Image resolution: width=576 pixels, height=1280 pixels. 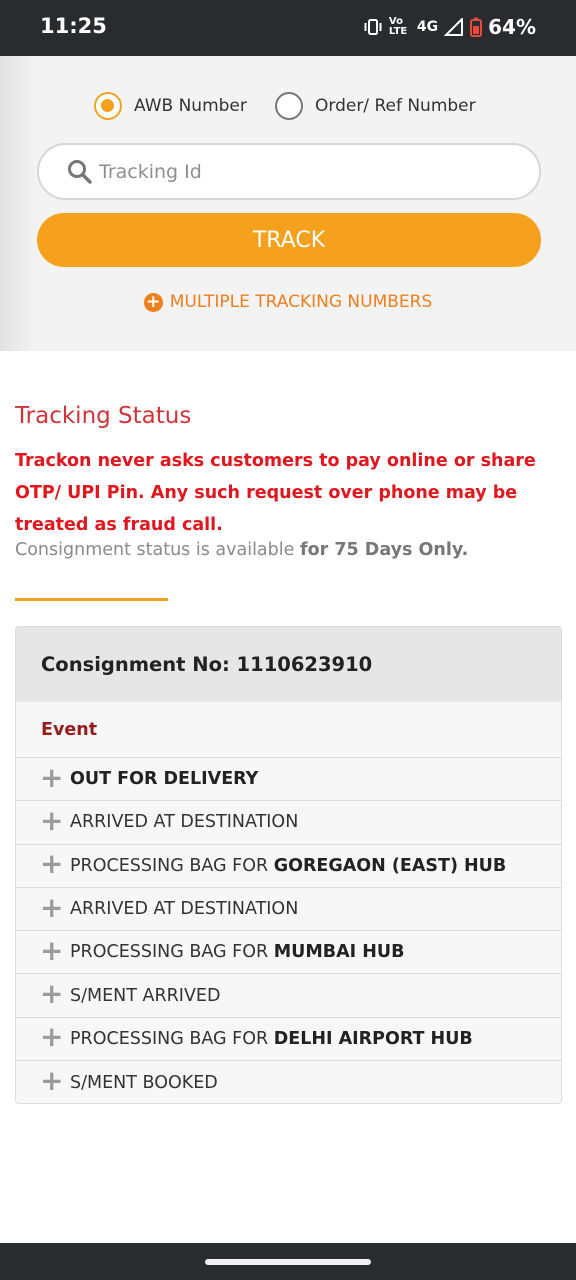 I want to click on home-gesture-handle, so click(x=288, y=1262).